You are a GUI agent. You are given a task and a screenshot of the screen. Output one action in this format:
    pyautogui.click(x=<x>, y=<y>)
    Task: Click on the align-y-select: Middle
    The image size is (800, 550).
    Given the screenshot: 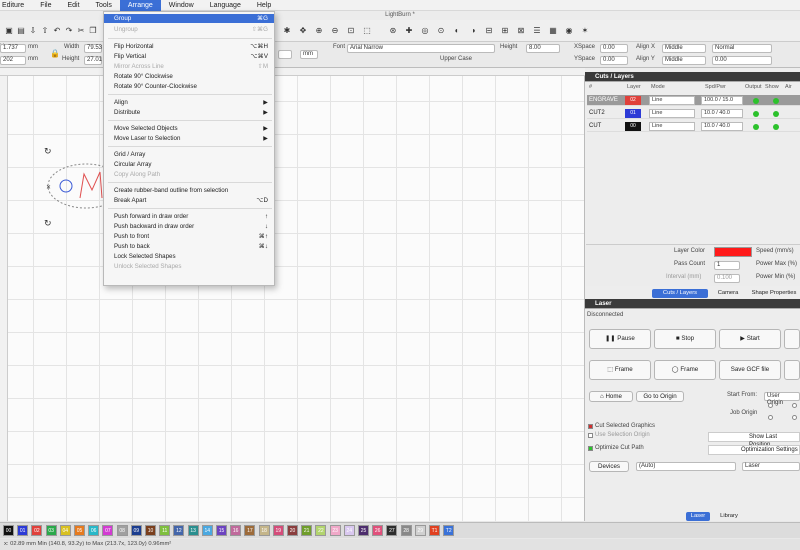 What is the action you would take?
    pyautogui.click(x=684, y=60)
    